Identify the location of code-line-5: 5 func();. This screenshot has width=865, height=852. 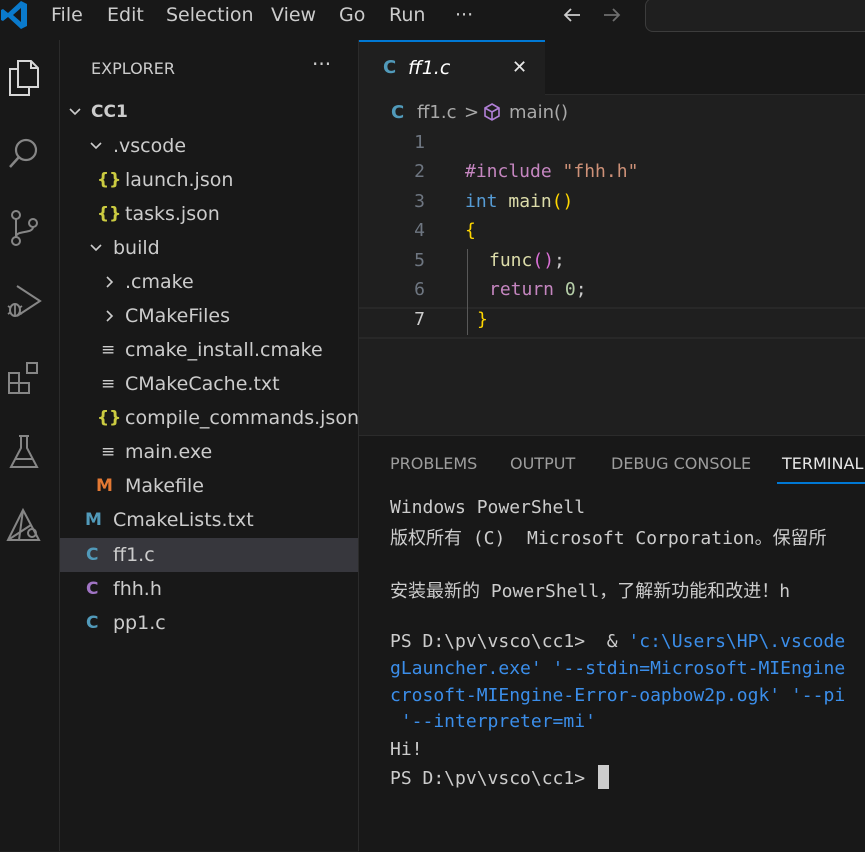
(612, 265).